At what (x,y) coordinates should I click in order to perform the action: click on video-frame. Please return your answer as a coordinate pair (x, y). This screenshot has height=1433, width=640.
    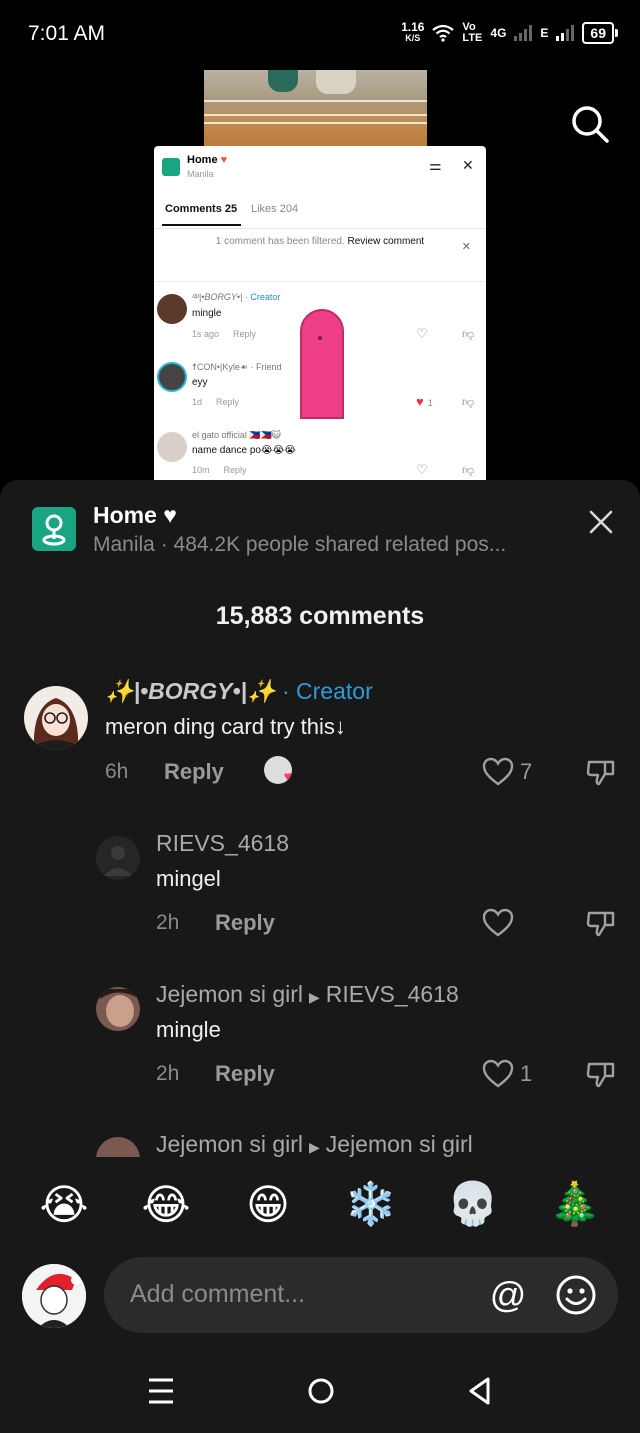
    Looking at the image, I should click on (315, 108).